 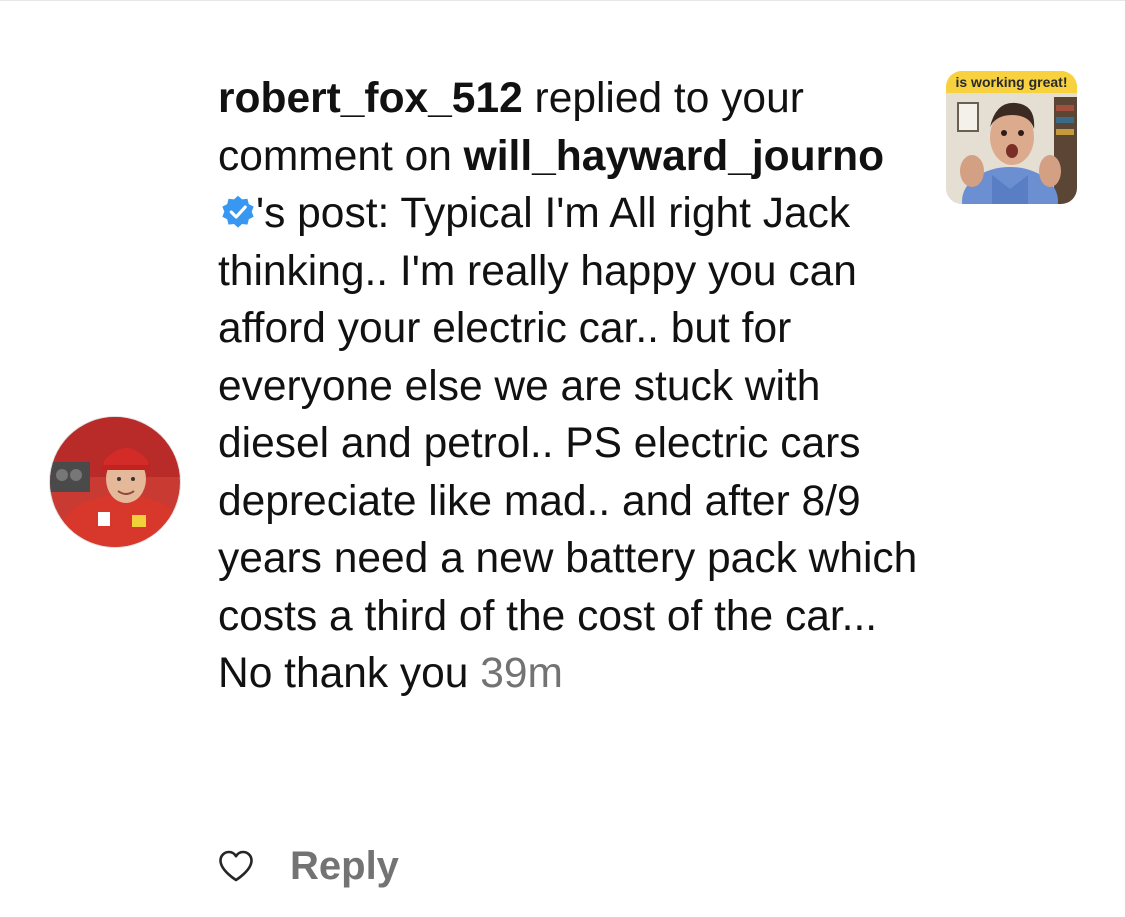 What do you see at coordinates (674, 156) in the screenshot?
I see `post-owner-username: will_hayward_journo` at bounding box center [674, 156].